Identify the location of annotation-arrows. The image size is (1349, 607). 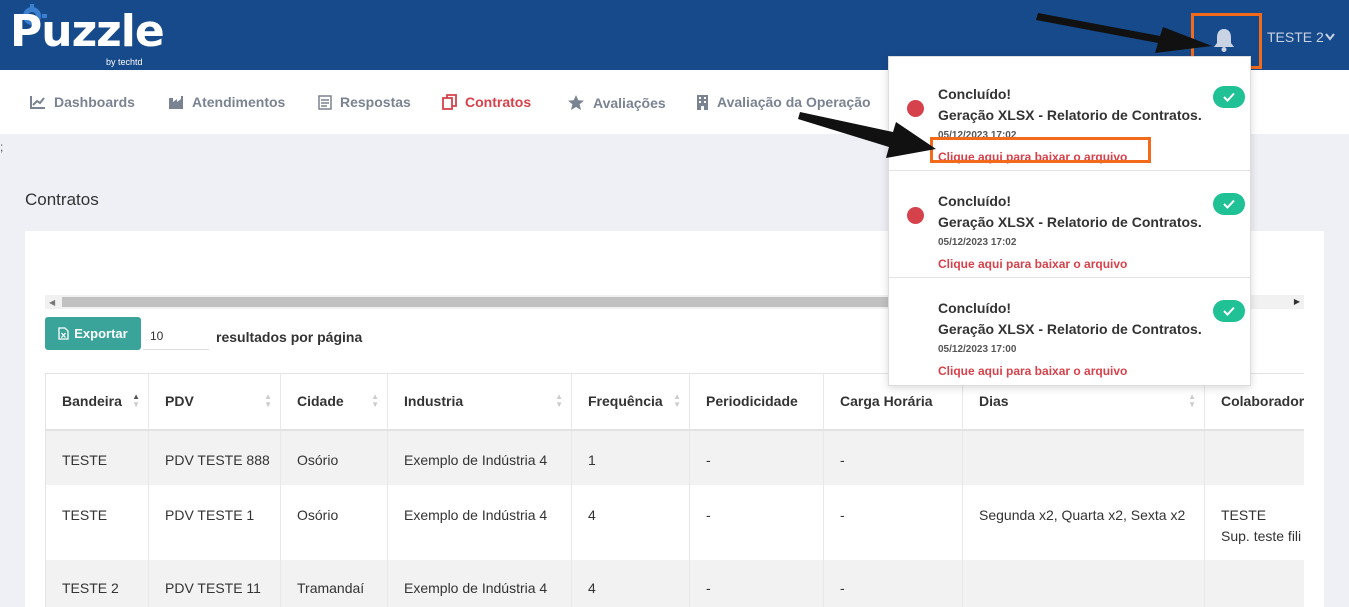
(1005, 85).